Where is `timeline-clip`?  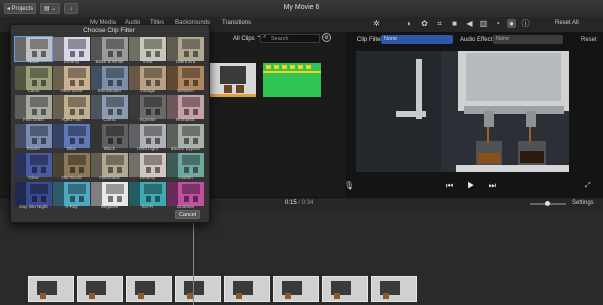 timeline-clip is located at coordinates (225, 289).